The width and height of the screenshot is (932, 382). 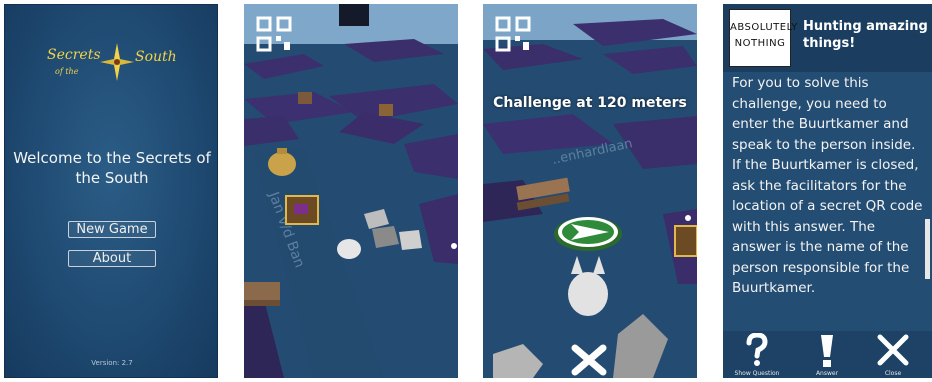 I want to click on show-question-button: Show Question, so click(x=757, y=354).